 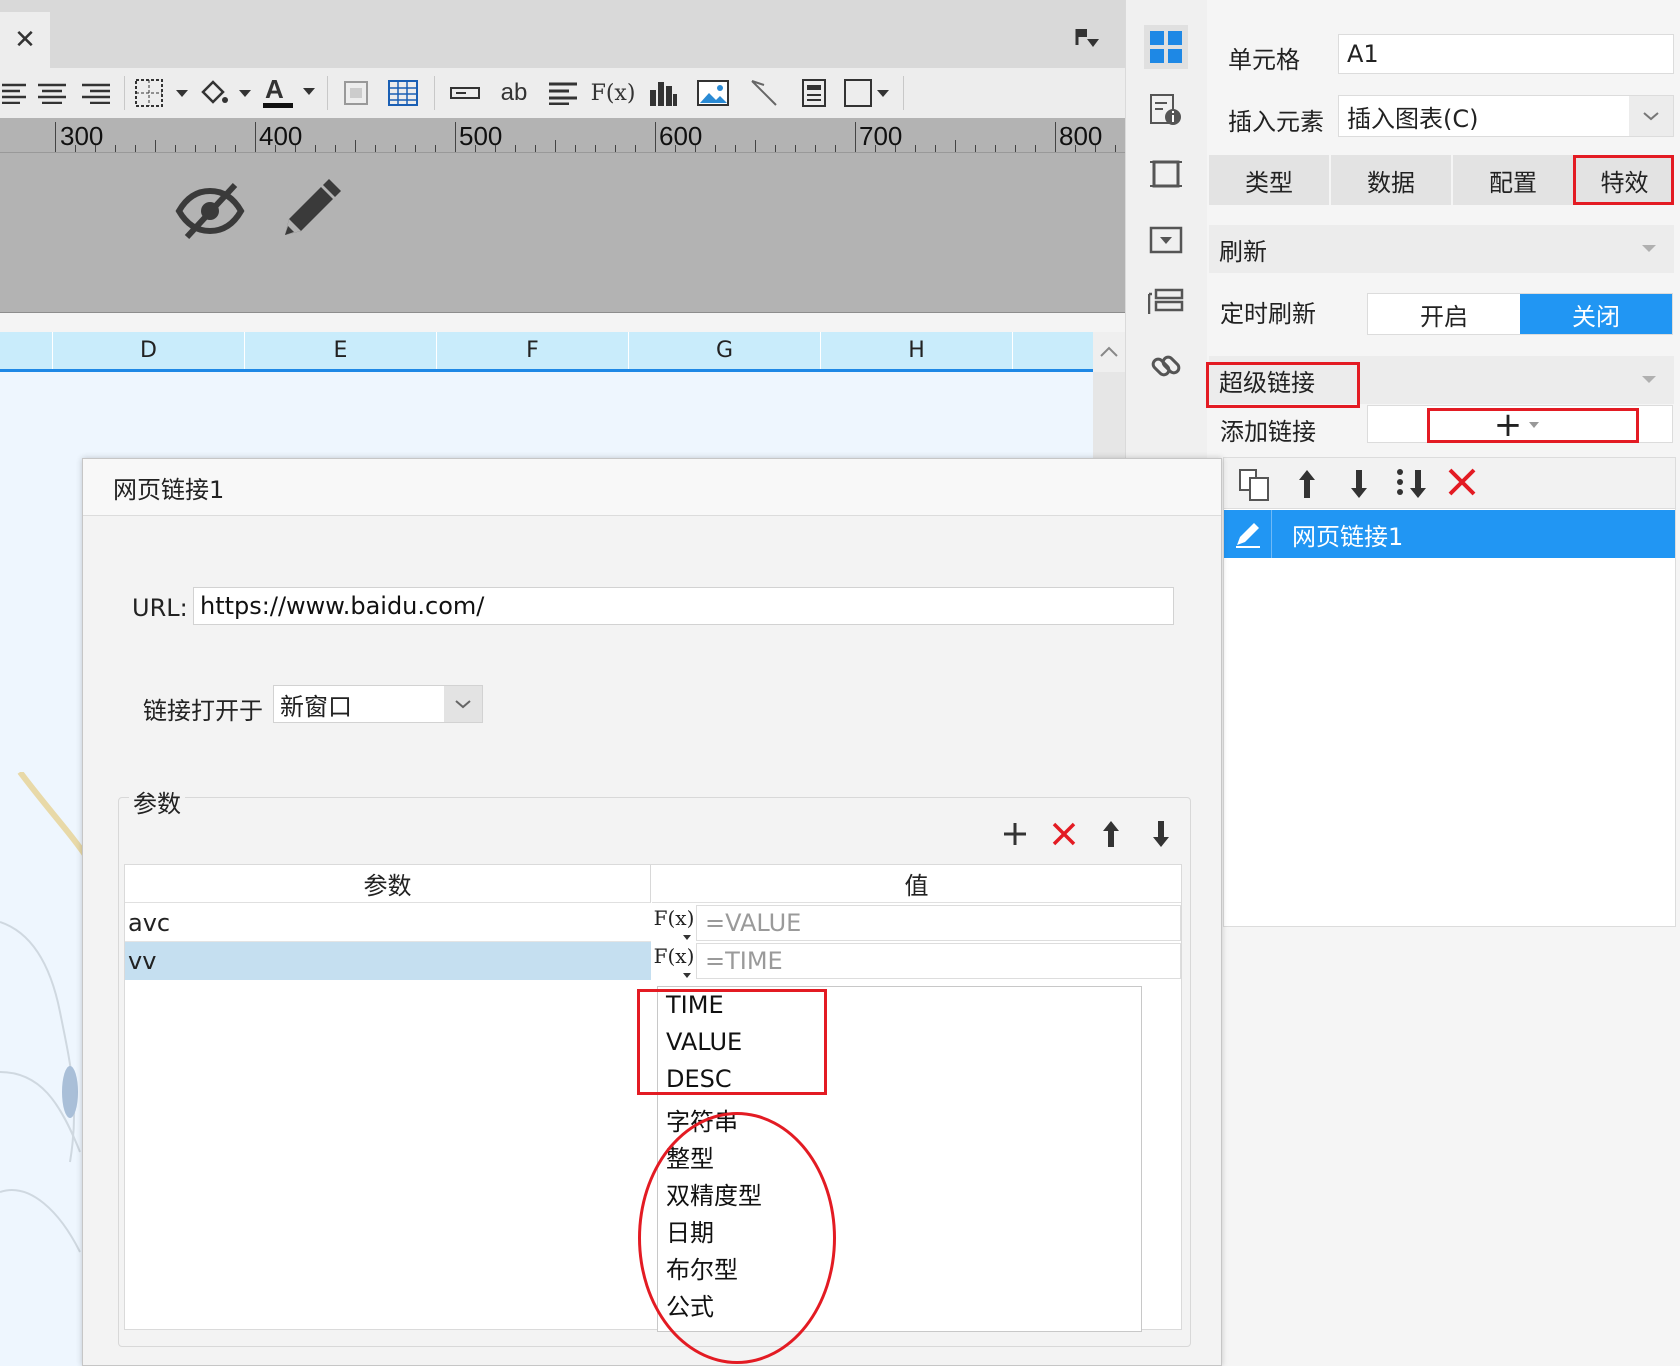 What do you see at coordinates (1166, 302) in the screenshot?
I see `list-widget-icon` at bounding box center [1166, 302].